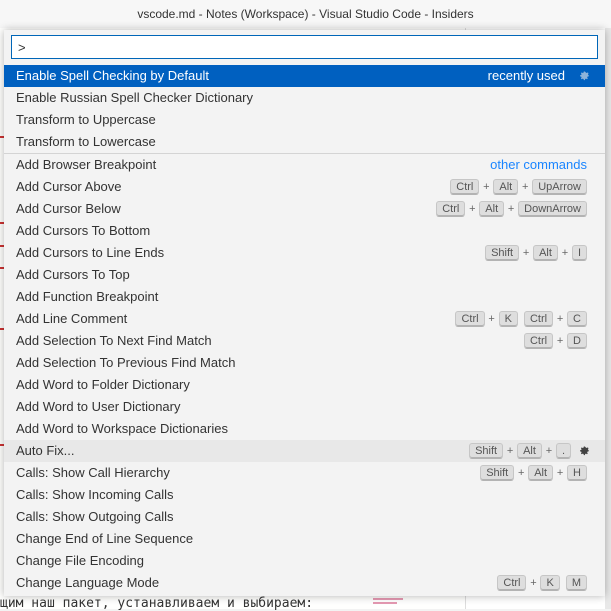 Image resolution: width=611 pixels, height=611 pixels. I want to click on command-label: Add Browser Breakpoint, so click(86, 164).